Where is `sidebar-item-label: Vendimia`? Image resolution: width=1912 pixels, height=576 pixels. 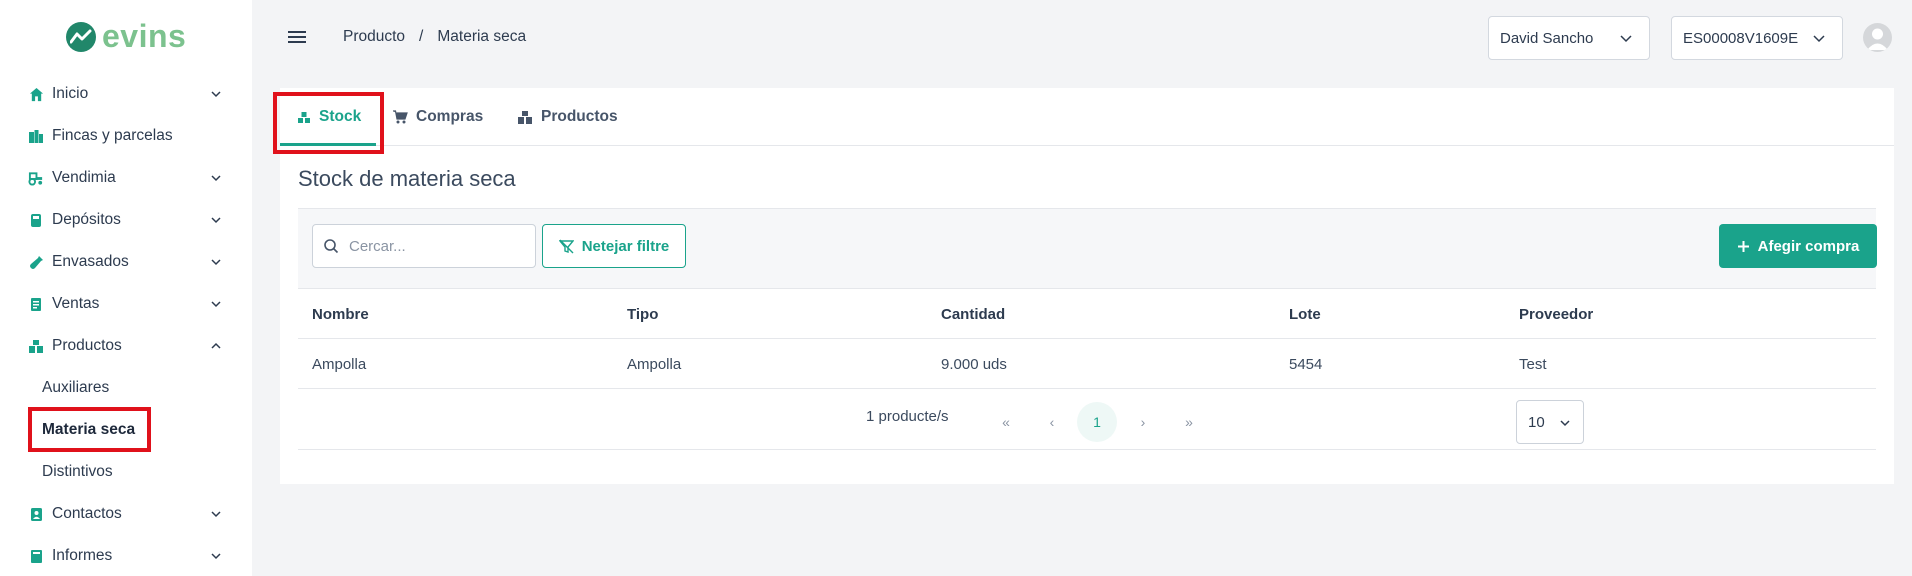
sidebar-item-label: Vendimia is located at coordinates (84, 177).